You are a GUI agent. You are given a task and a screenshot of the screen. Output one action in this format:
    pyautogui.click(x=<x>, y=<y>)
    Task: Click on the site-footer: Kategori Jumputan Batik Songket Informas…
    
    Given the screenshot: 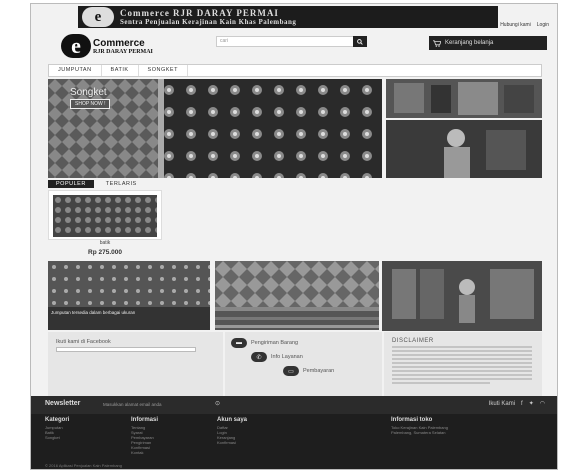 What is the action you would take?
    pyautogui.click(x=294, y=441)
    